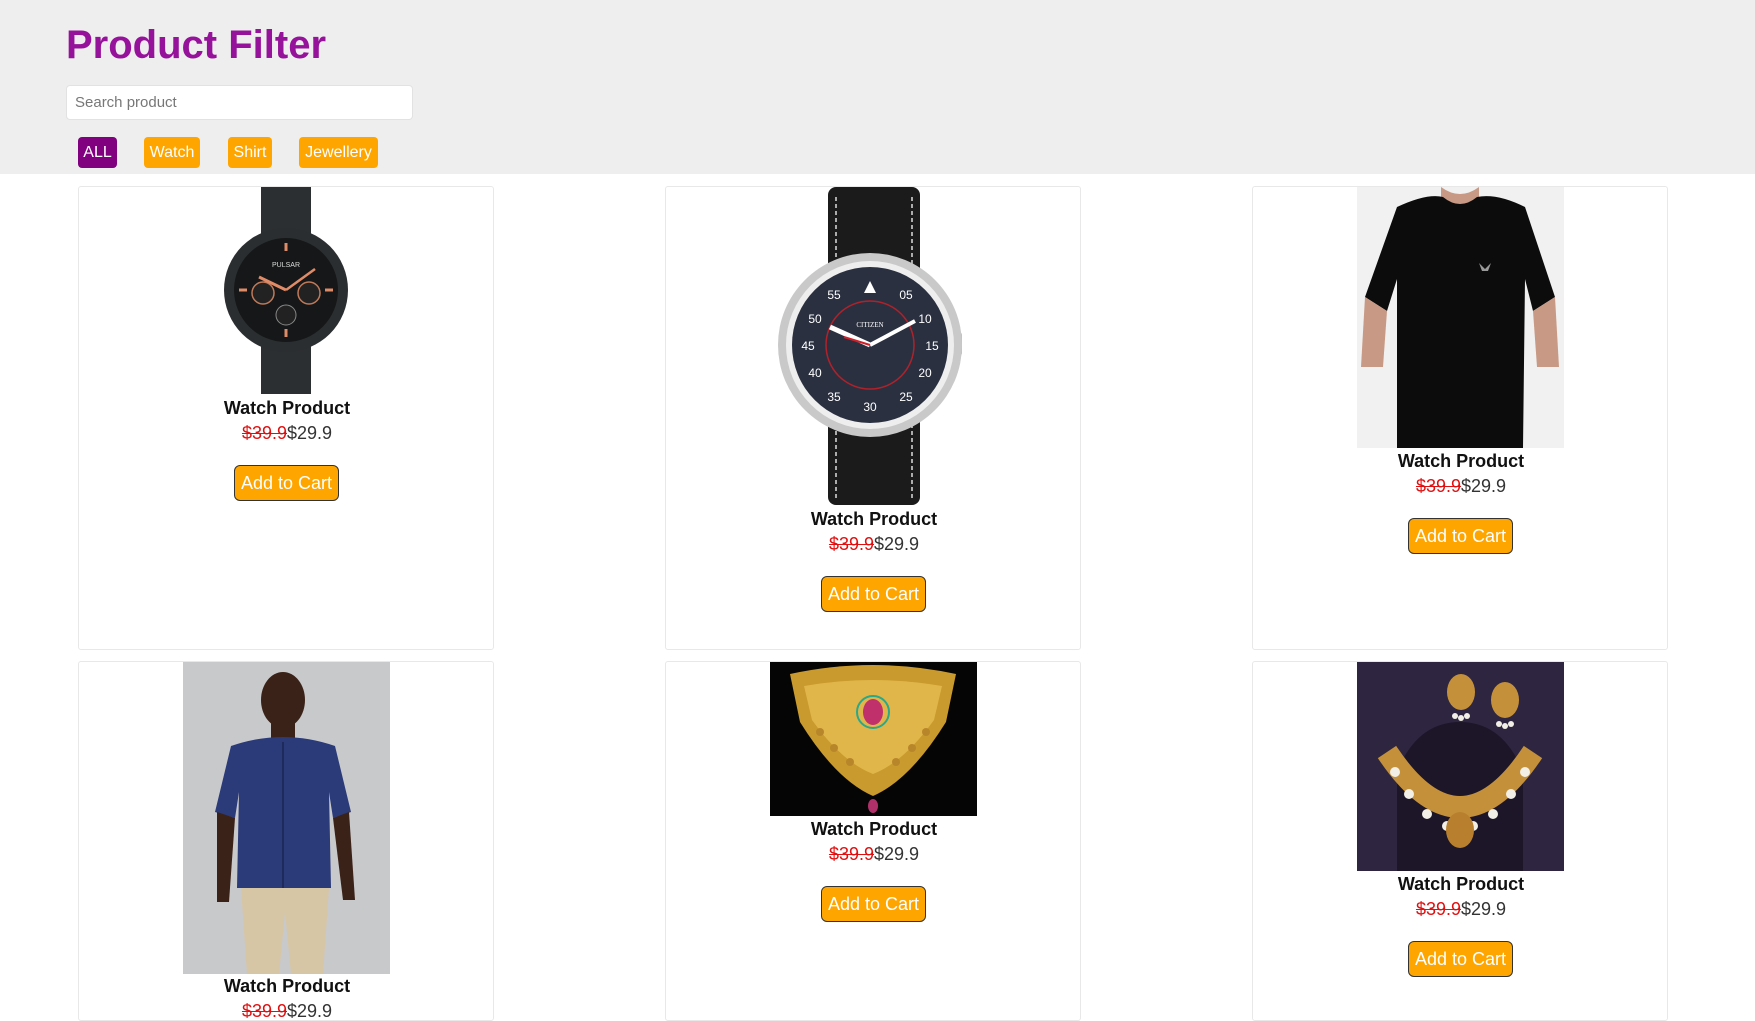 Image resolution: width=1755 pixels, height=1021 pixels. I want to click on svg-text: 10, so click(925, 319).